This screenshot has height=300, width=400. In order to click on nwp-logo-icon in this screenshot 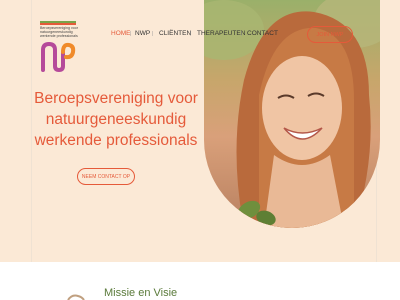, I will do `click(58, 57)`.